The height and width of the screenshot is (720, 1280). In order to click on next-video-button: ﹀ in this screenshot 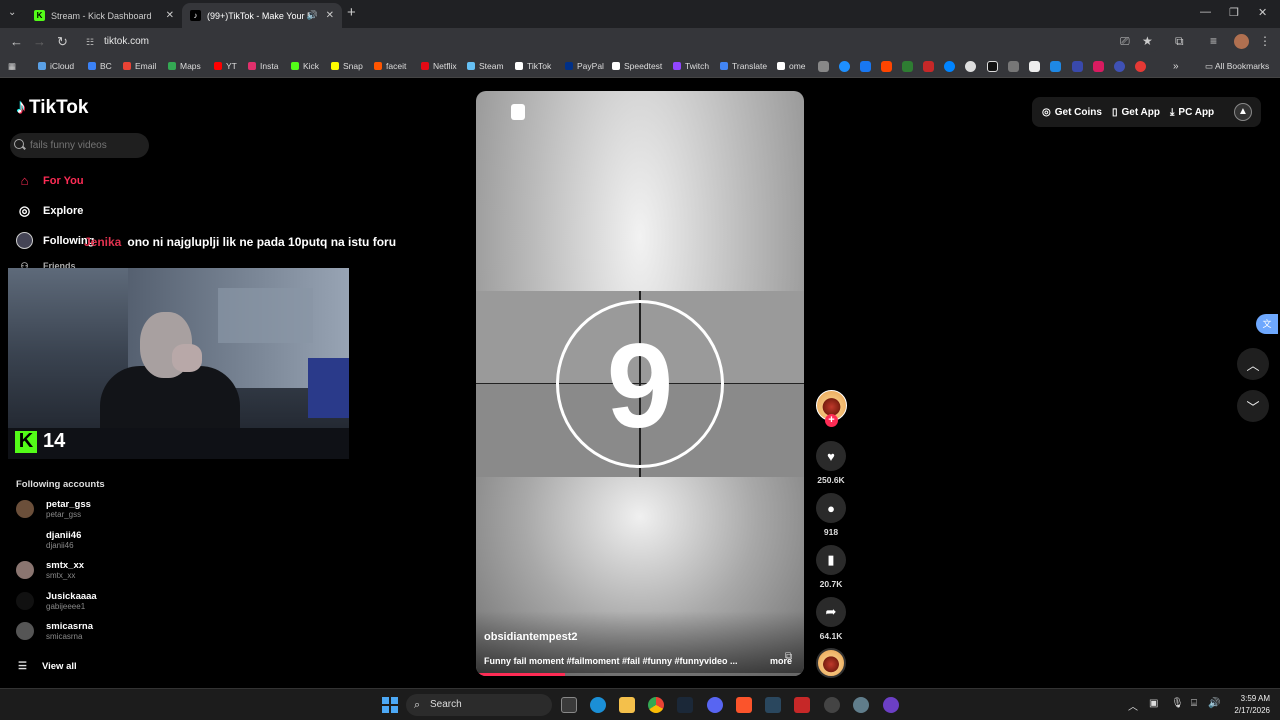, I will do `click(1253, 406)`.